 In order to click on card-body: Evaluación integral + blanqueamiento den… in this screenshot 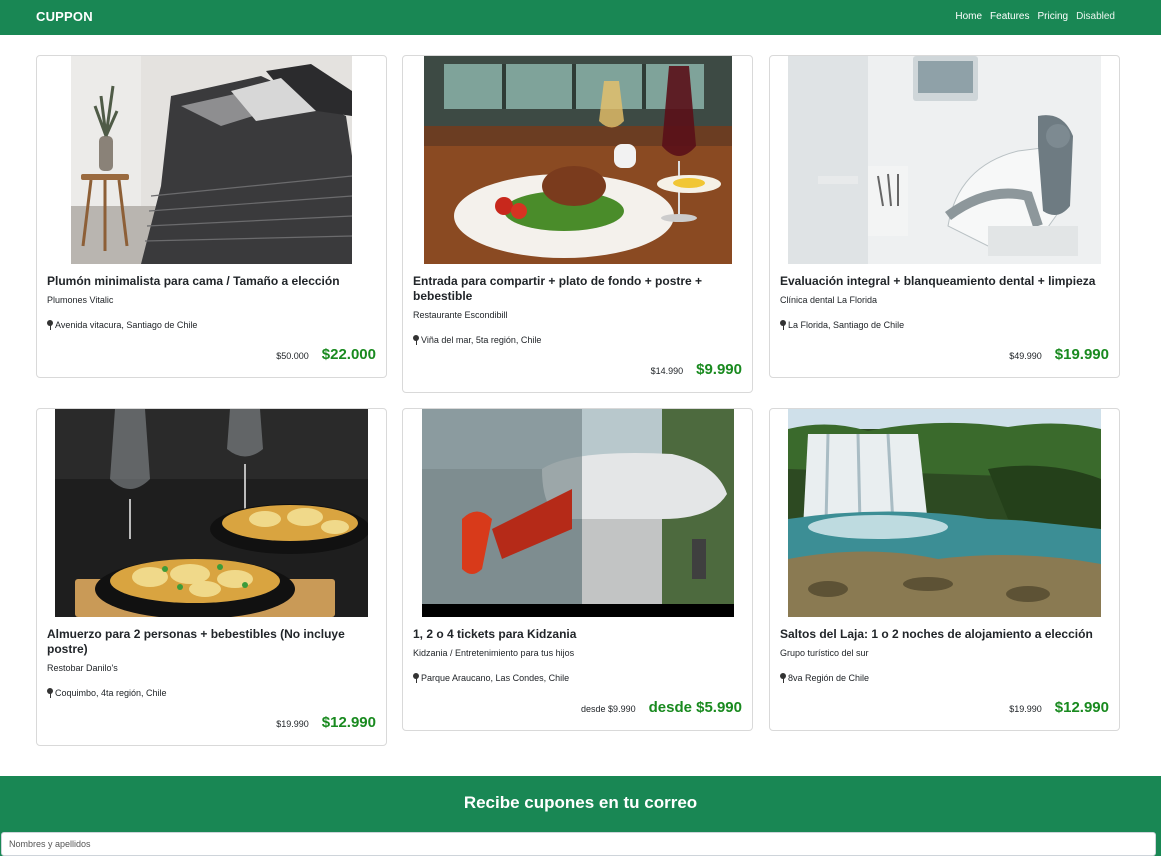, I will do `click(944, 302)`.